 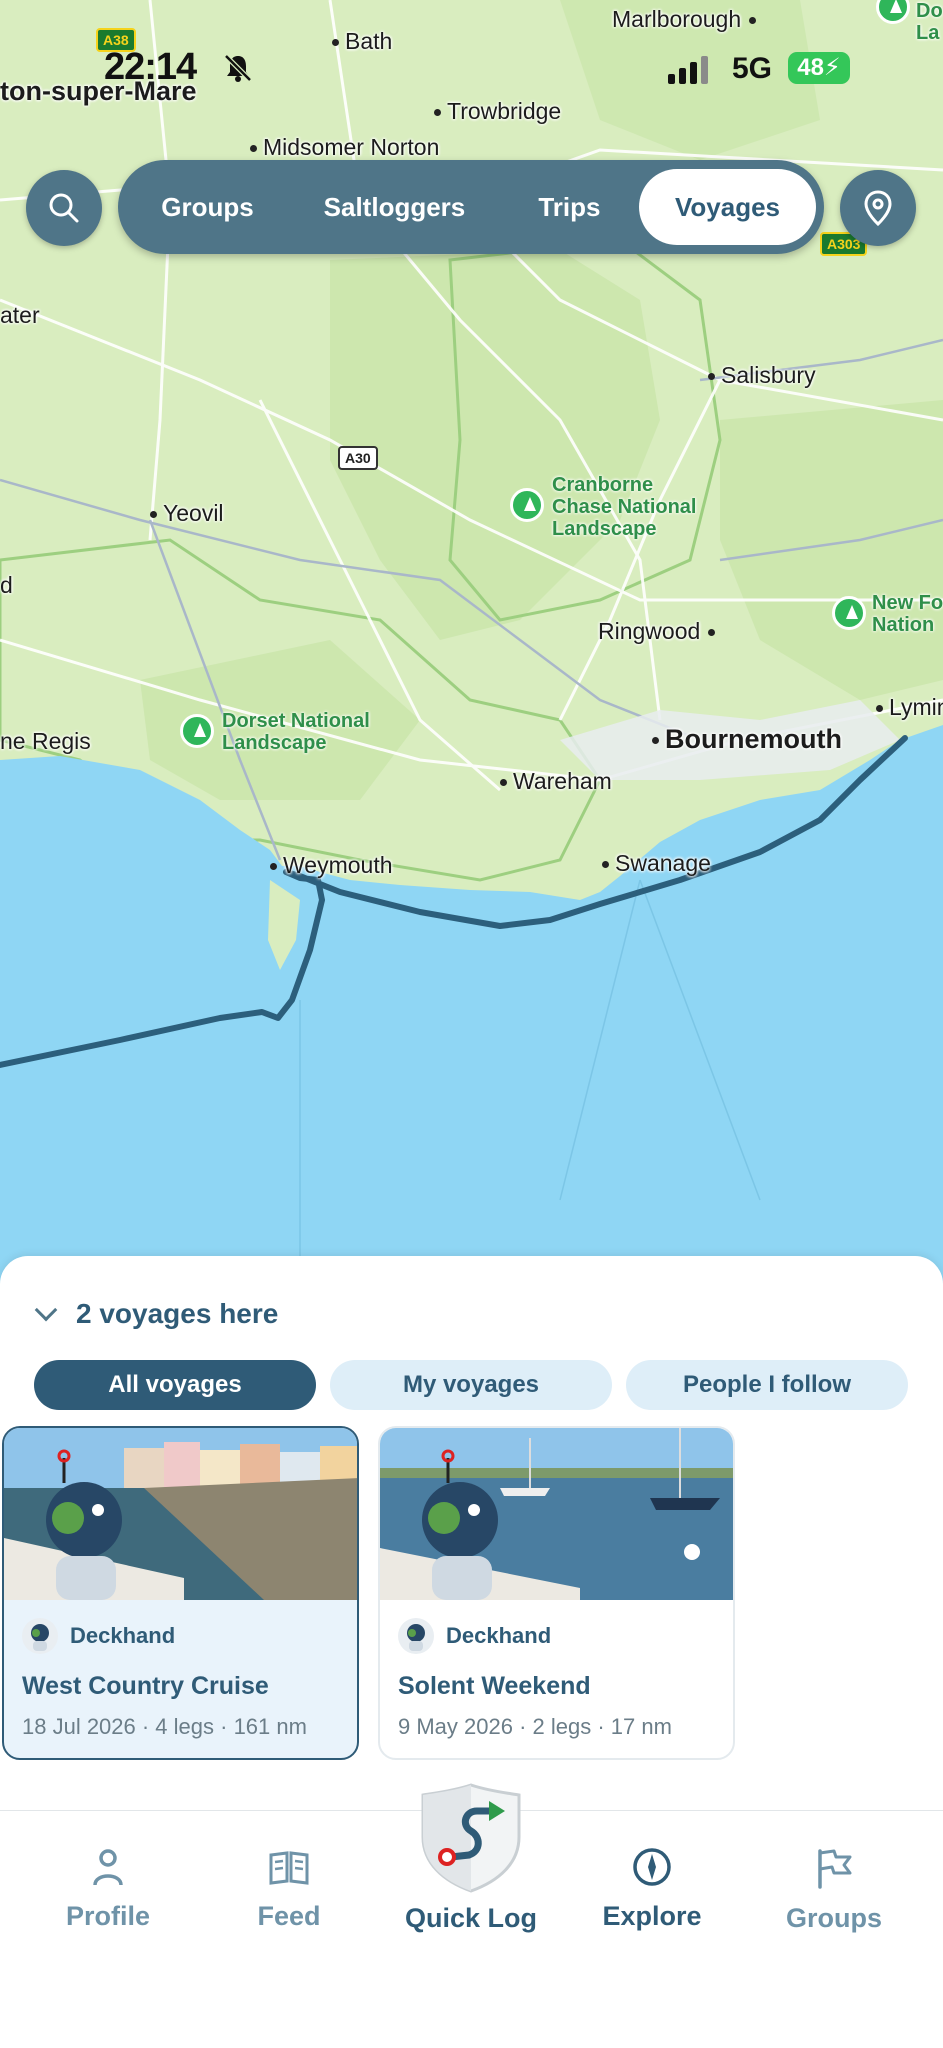 I want to click on tab-trips: Trips, so click(x=569, y=207).